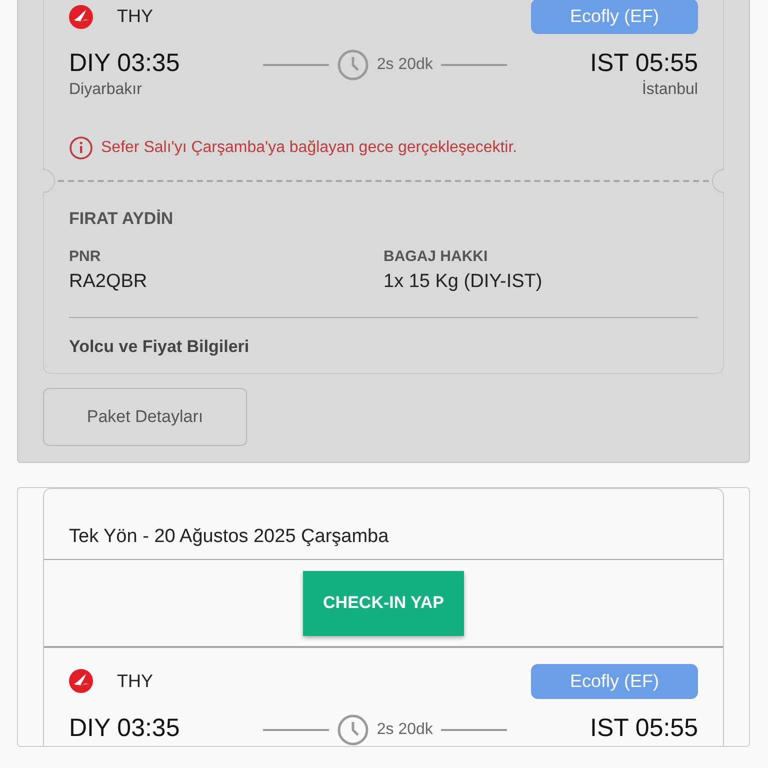 The image size is (768, 768). I want to click on departure-city: Diyarbakır, so click(106, 90).